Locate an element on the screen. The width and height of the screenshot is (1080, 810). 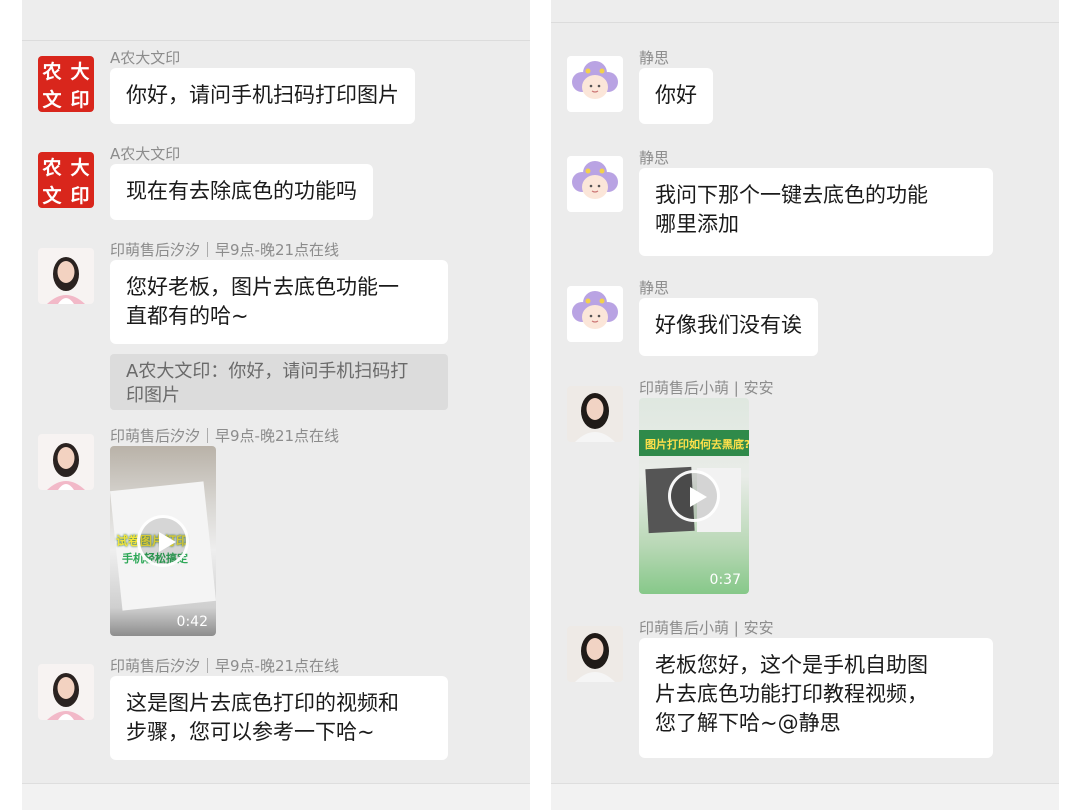
message-bubble: 你好，请问手机扫码打印图片 is located at coordinates (262, 96).